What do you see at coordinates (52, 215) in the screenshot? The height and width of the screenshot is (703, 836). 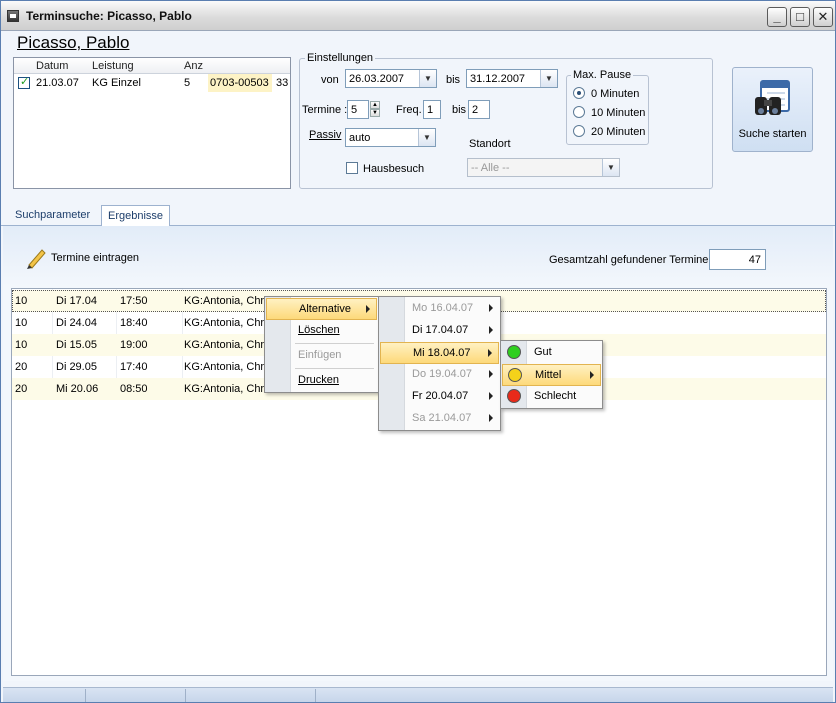 I see `tab-suchparameter: Suchparameter` at bounding box center [52, 215].